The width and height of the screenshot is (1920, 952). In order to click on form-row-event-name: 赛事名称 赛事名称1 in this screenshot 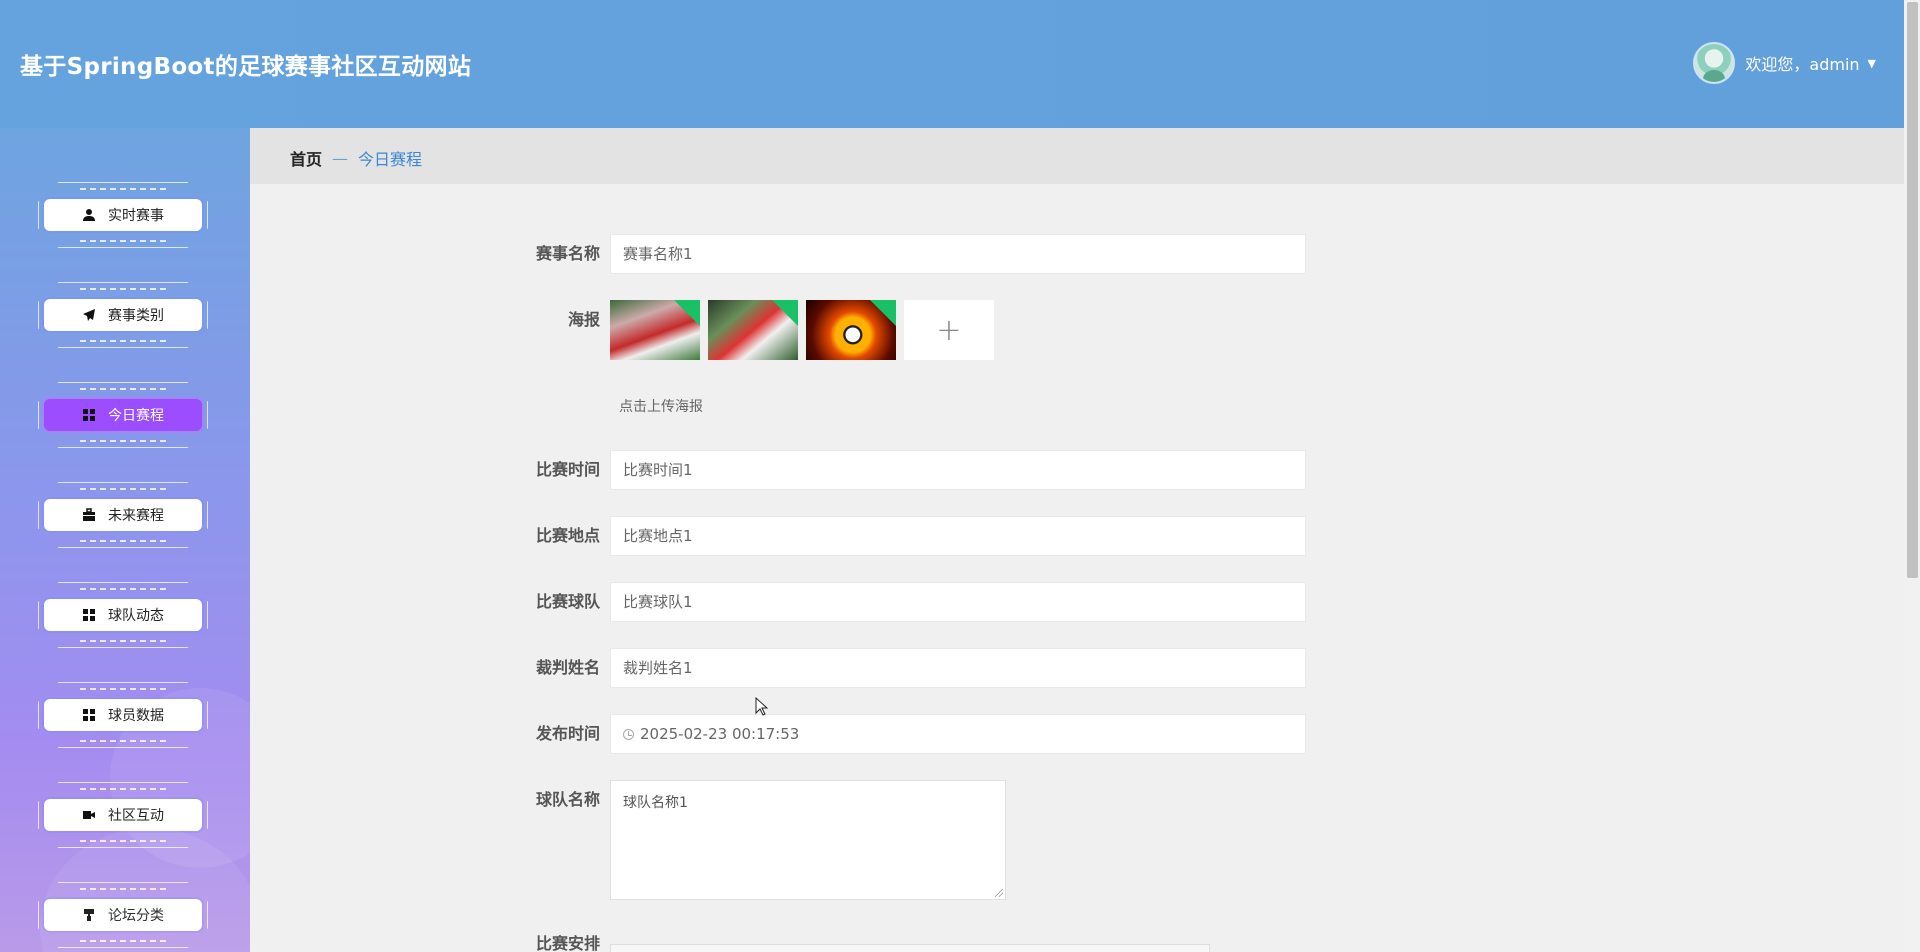, I will do `click(903, 254)`.